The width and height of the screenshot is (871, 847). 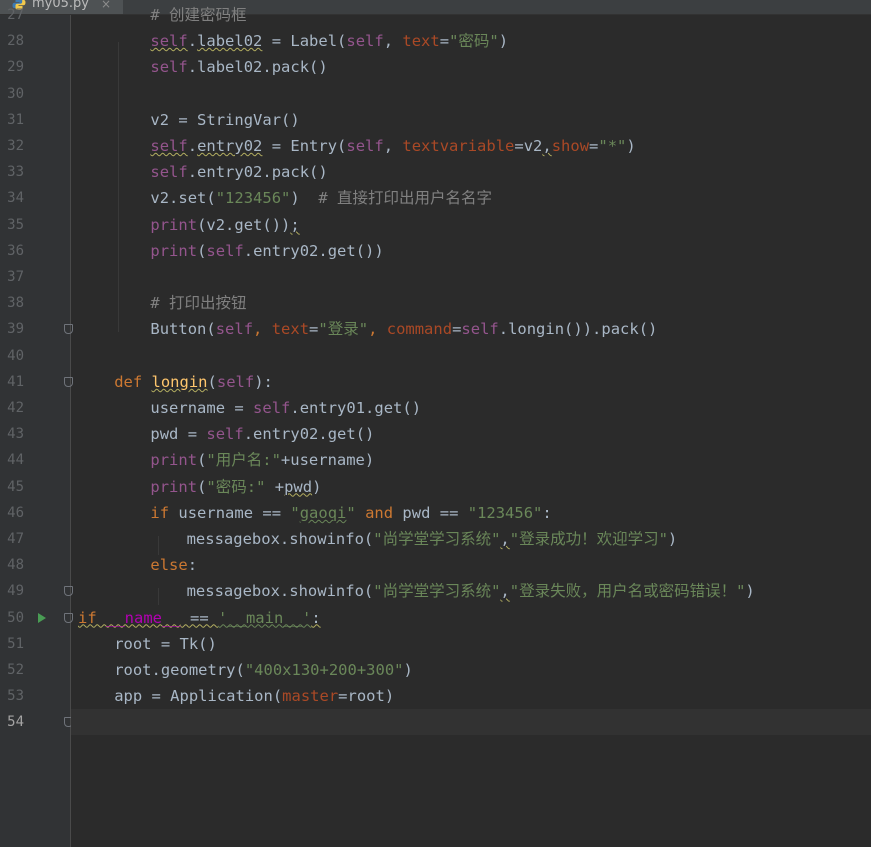 I want to click on code-text: print(self.entry02.get()), so click(x=267, y=250).